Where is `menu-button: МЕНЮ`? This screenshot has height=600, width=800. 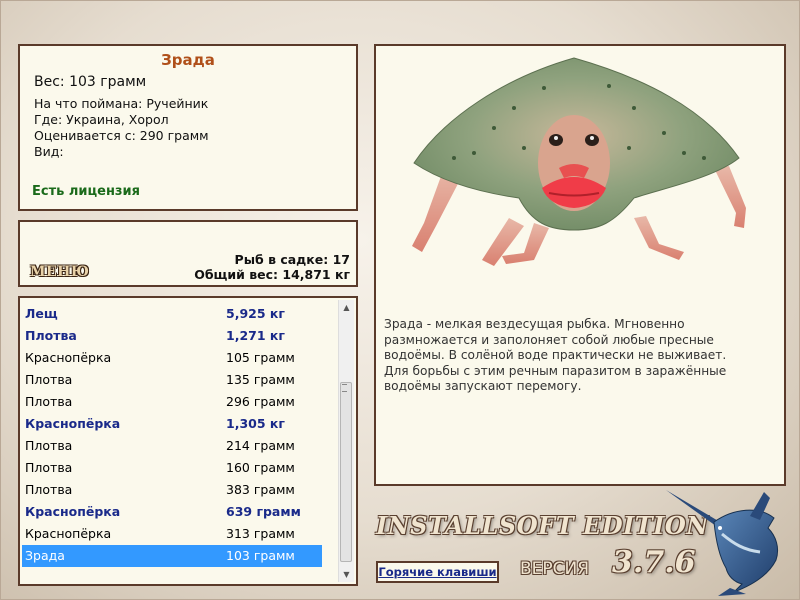 menu-button: МЕНЮ is located at coordinates (59, 272).